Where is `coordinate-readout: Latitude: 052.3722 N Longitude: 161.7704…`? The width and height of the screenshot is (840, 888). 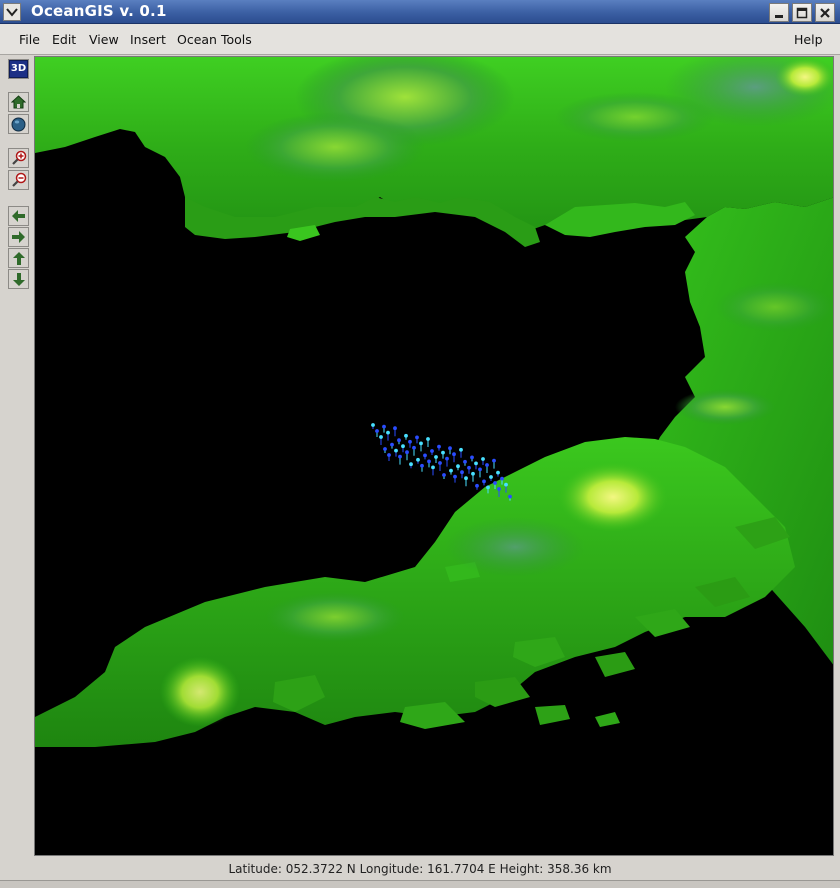
coordinate-readout: Latitude: 052.3722 N Longitude: 161.7704… is located at coordinates (420, 869).